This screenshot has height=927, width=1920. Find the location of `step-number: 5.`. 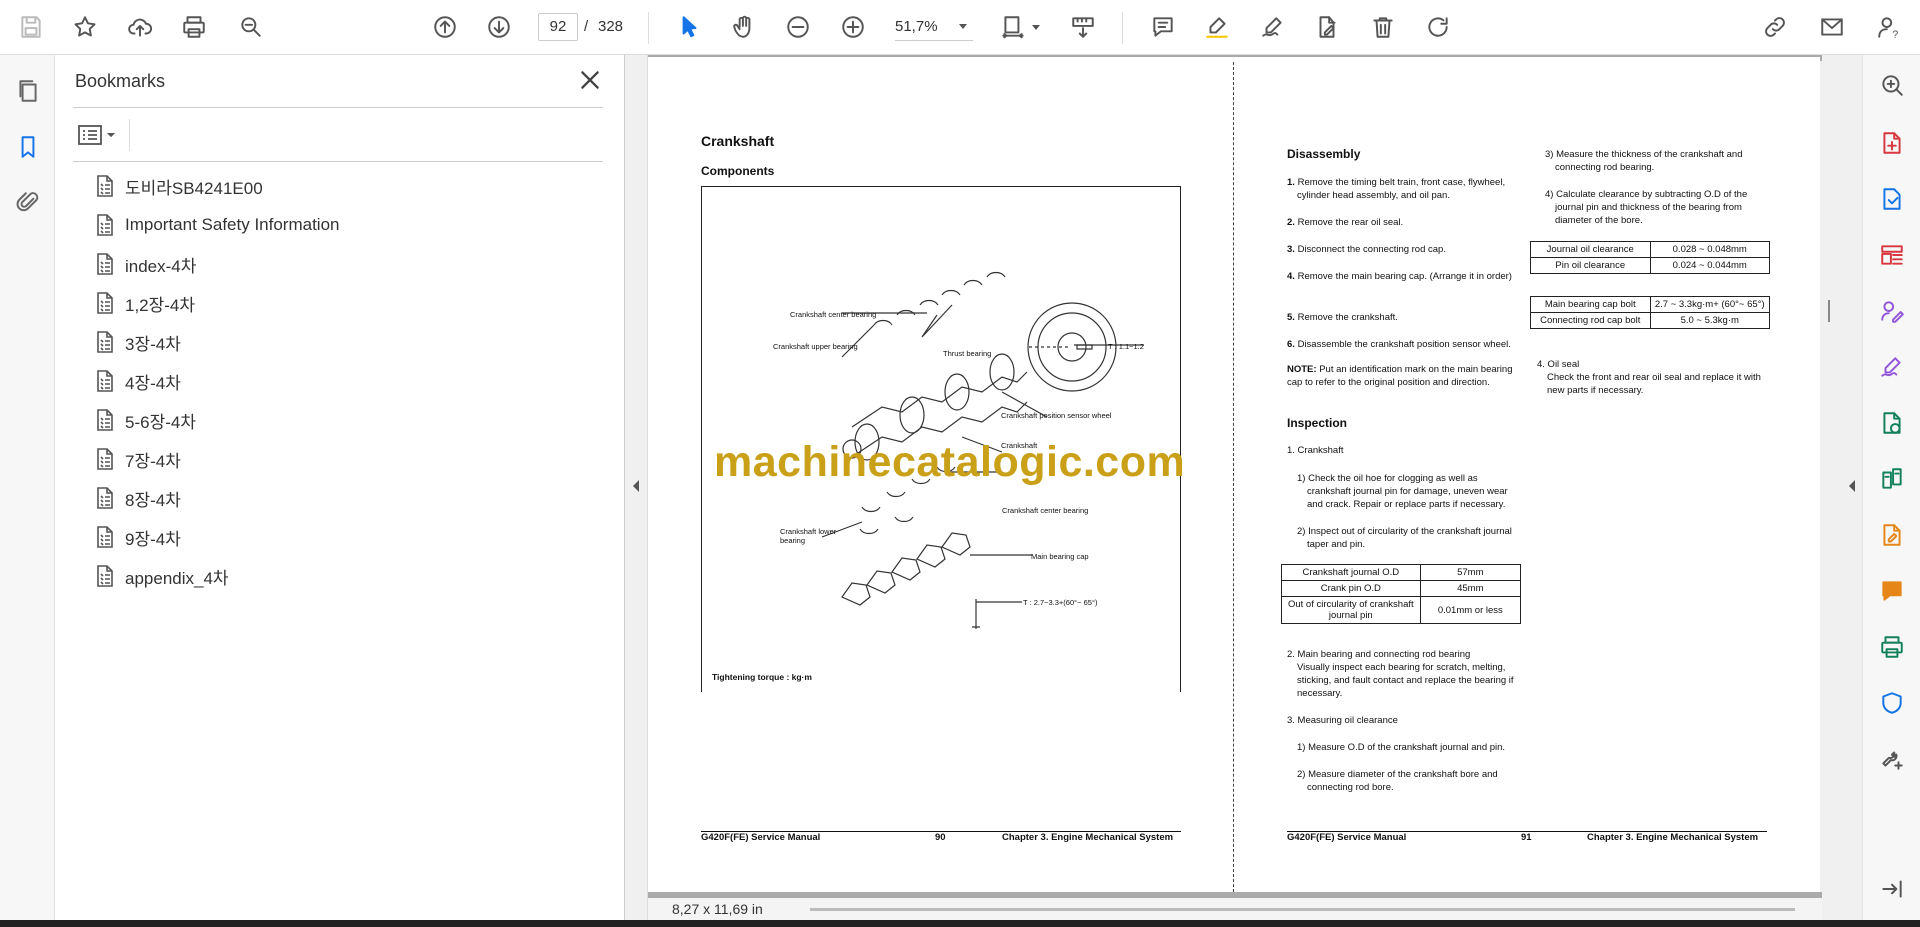

step-number: 5. is located at coordinates (1291, 317).